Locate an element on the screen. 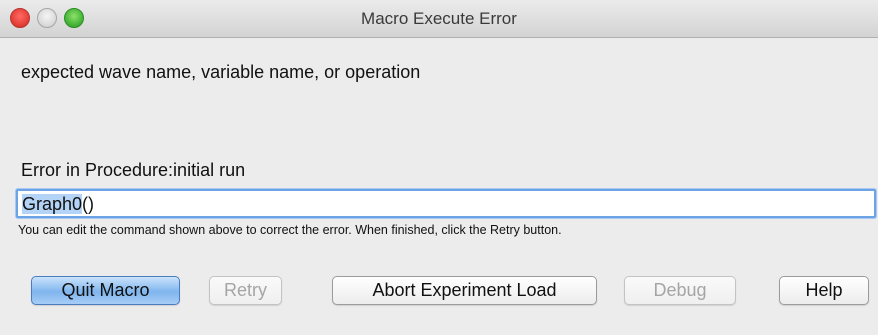  abort-experiment-load-button: Abort Experiment Load is located at coordinates (464, 290).